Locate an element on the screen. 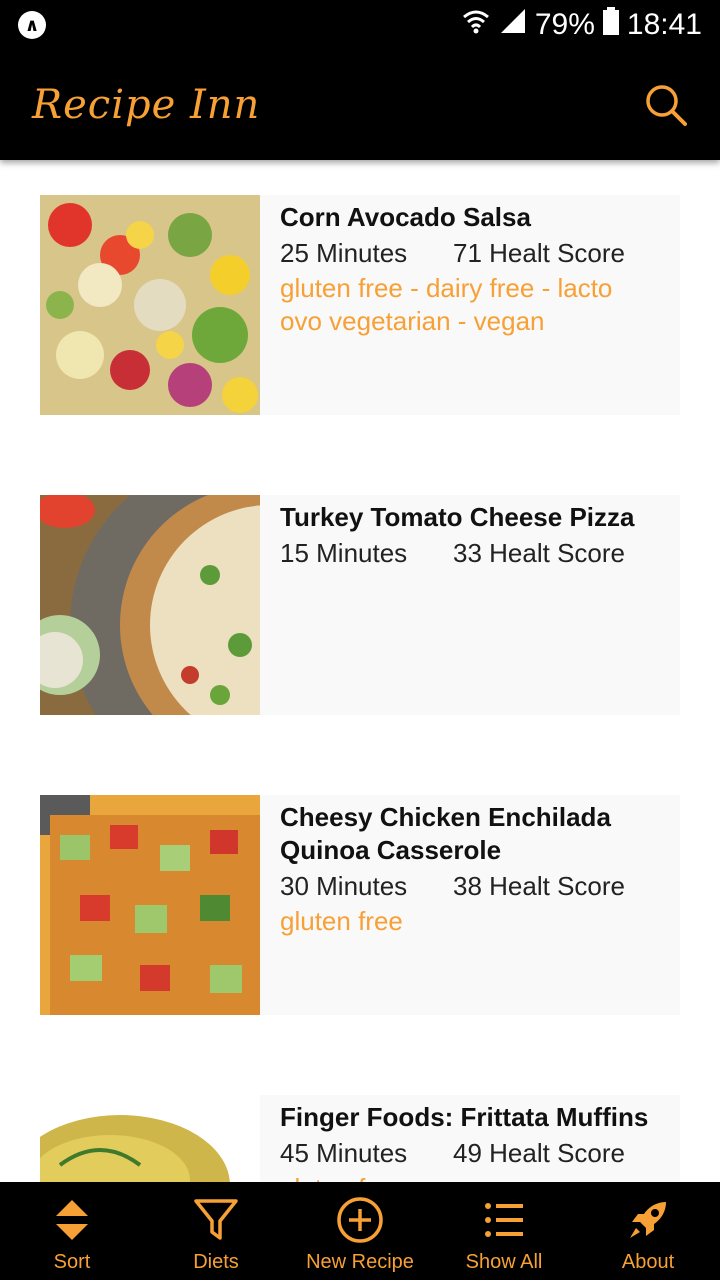 This screenshot has width=720, height=1280. nav-sort-button: Sort is located at coordinates (72, 1231).